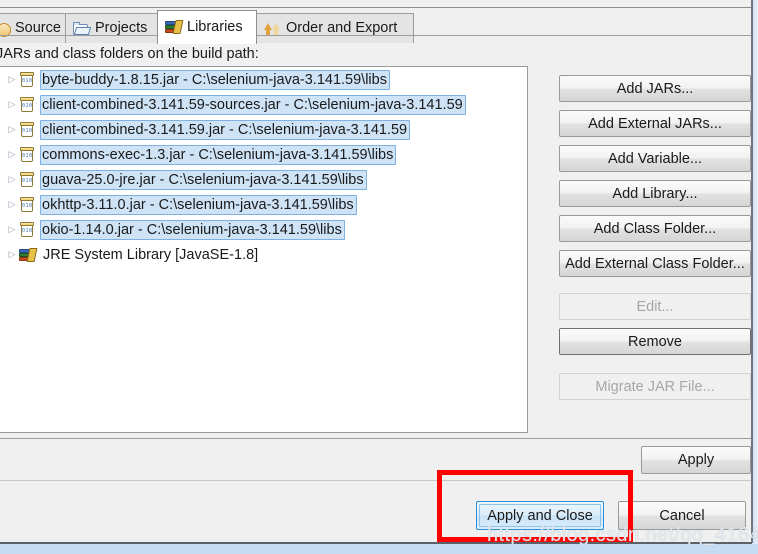 This screenshot has width=758, height=554. What do you see at coordinates (82, 28) in the screenshot?
I see `folder-icon` at bounding box center [82, 28].